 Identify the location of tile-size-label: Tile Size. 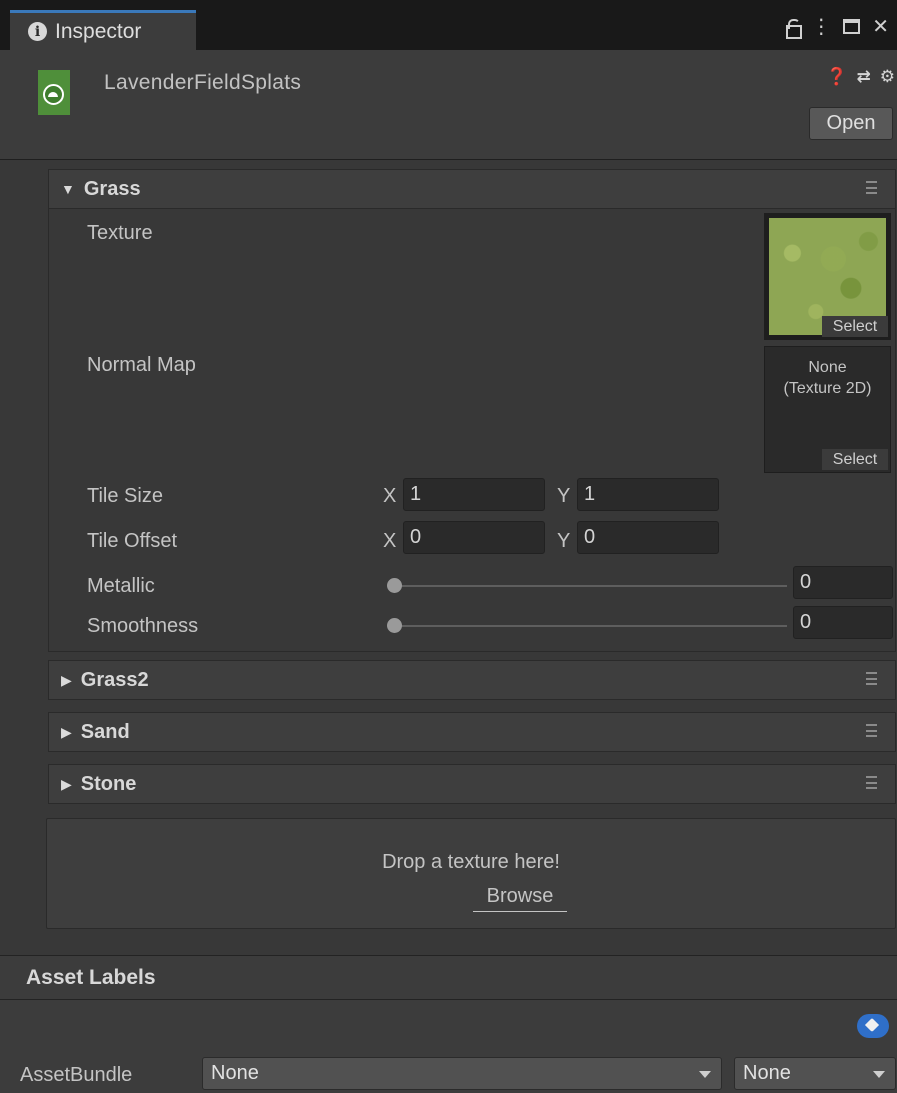
(125, 496).